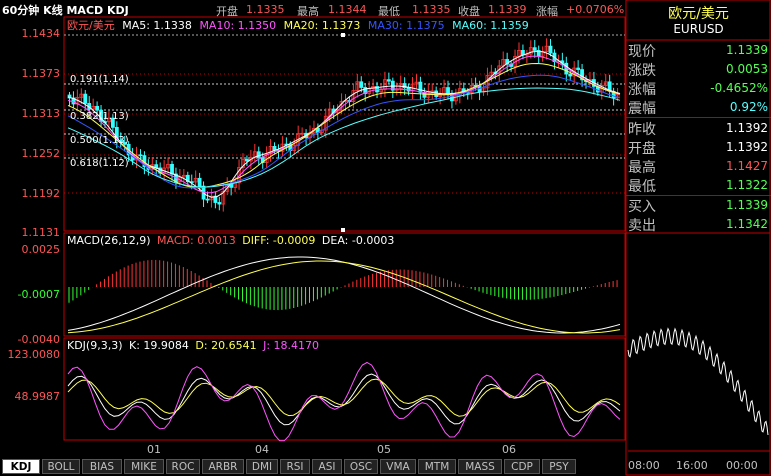 This screenshot has width=771, height=476. What do you see at coordinates (262, 449) in the screenshot?
I see `x-axis-label: 04` at bounding box center [262, 449].